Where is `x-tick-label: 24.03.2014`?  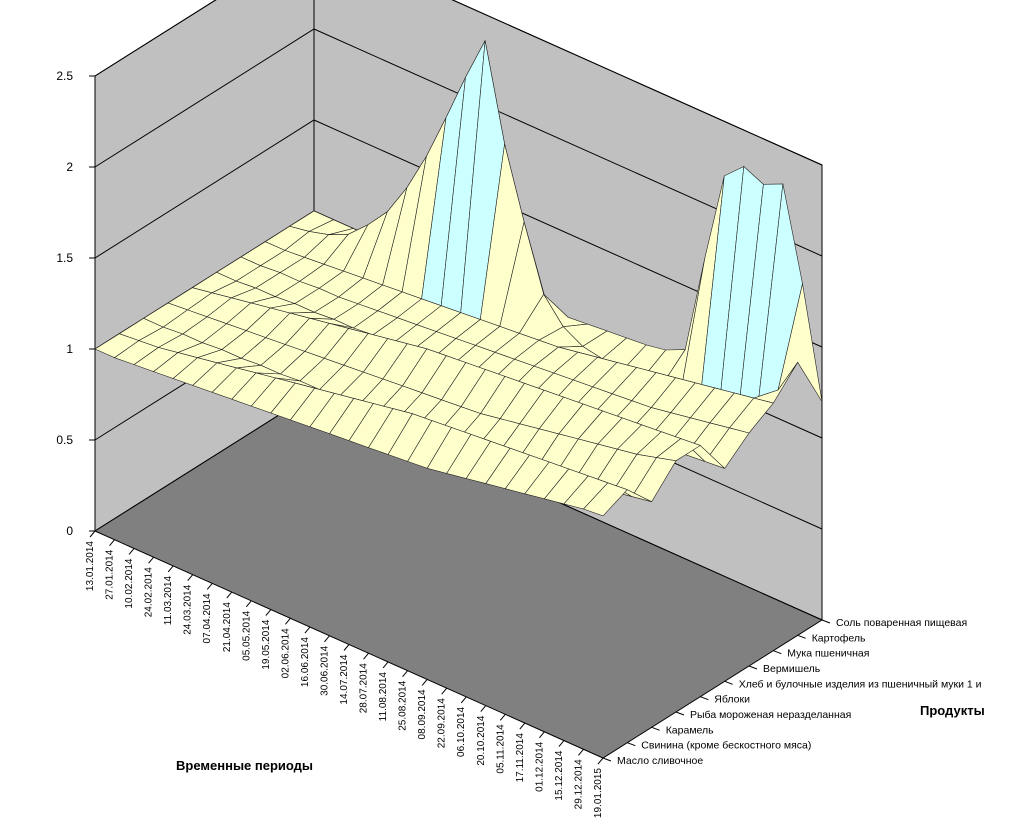 x-tick-label: 24.03.2014 is located at coordinates (188, 609).